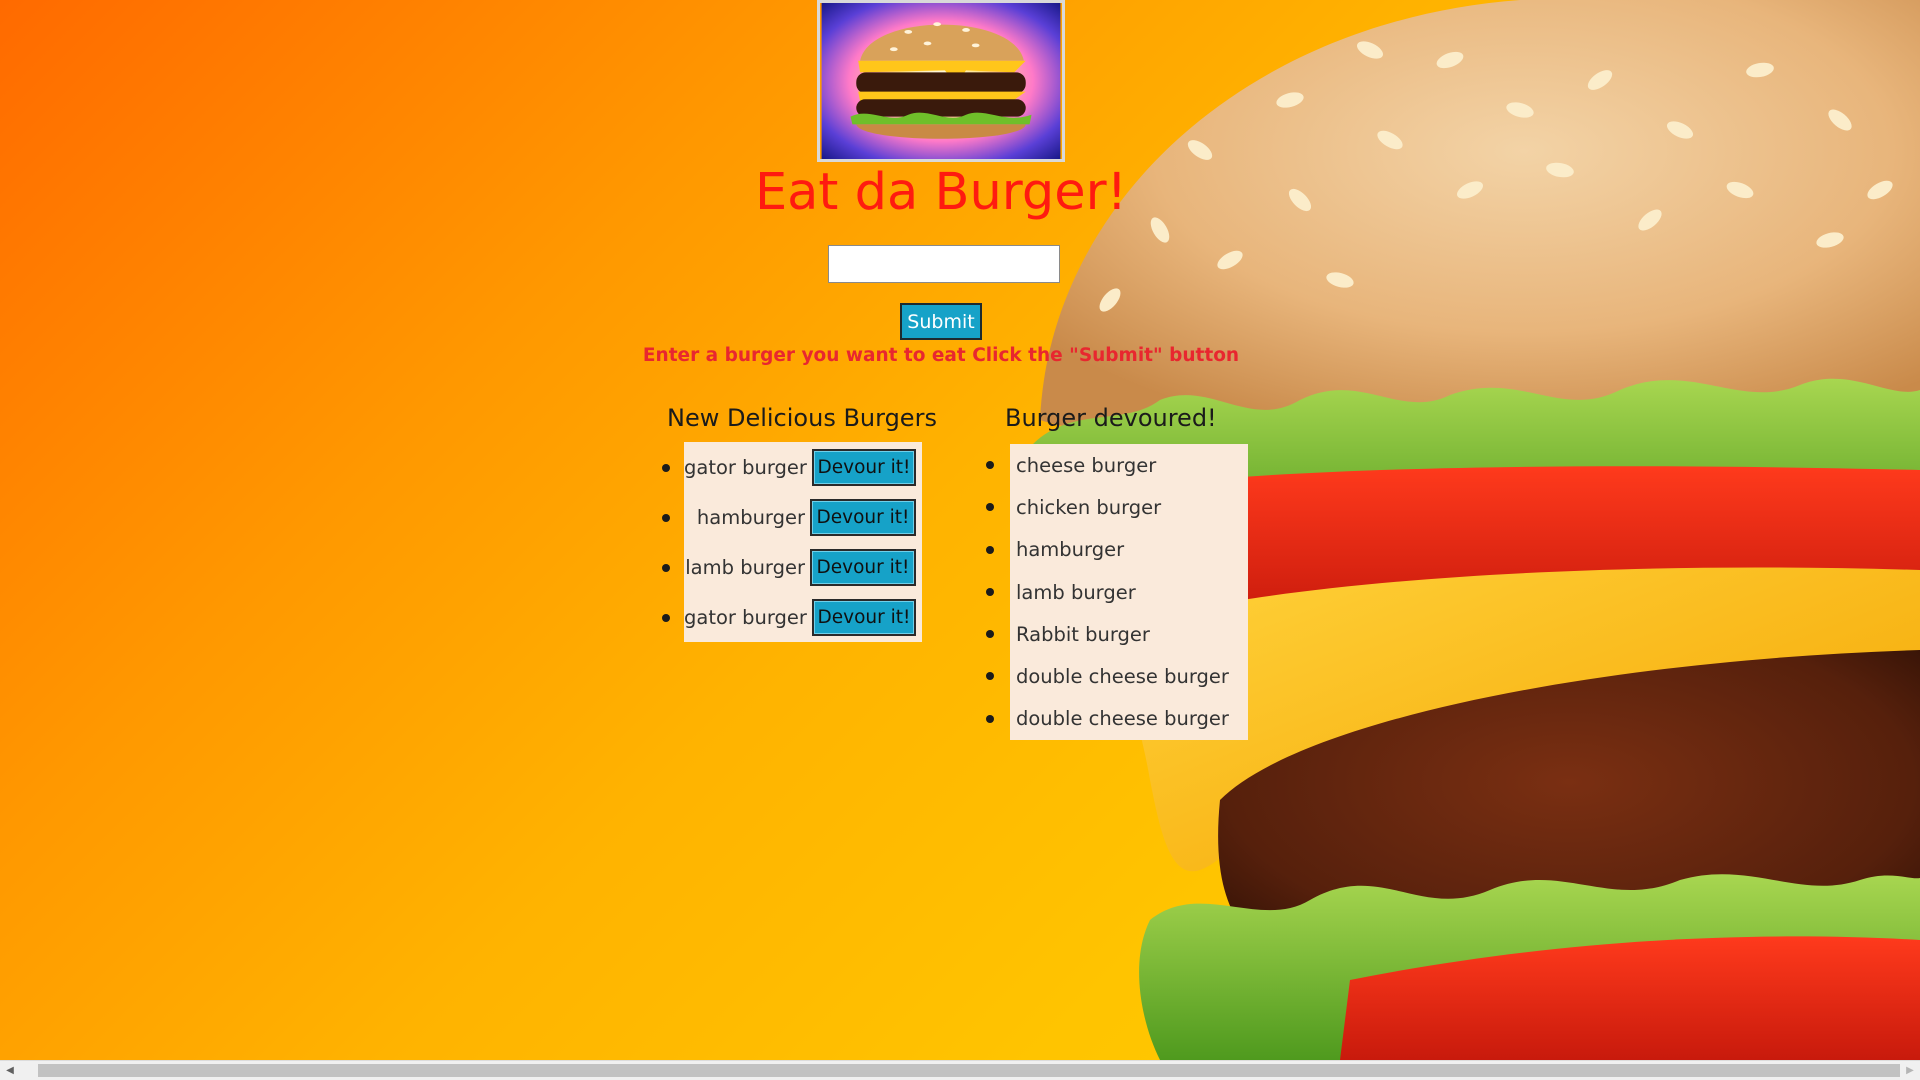  Describe the element at coordinates (1117, 507) in the screenshot. I see `list-item: chicken burger` at that location.